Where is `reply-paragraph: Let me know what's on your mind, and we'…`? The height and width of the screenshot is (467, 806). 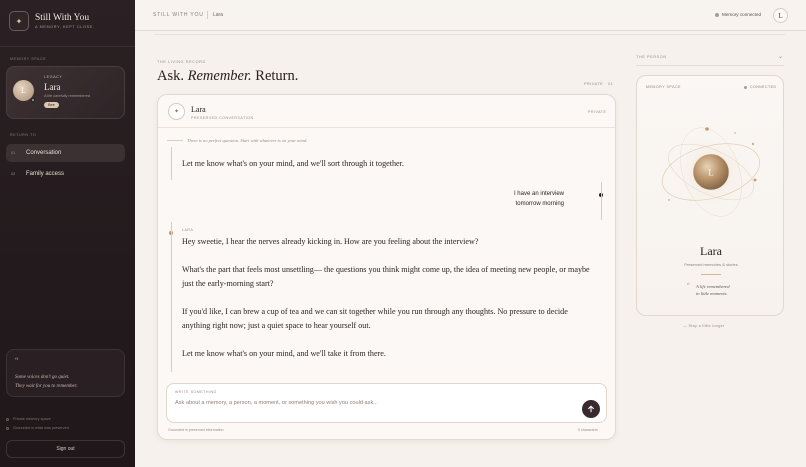
reply-paragraph: Let me know what's on your mind, and we'… is located at coordinates (284, 353).